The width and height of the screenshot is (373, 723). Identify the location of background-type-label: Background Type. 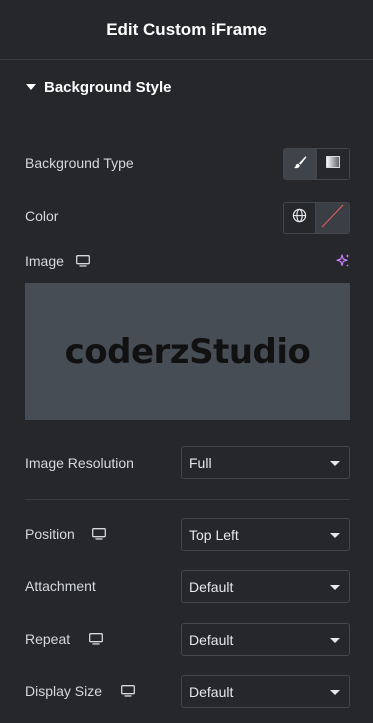
(79, 163).